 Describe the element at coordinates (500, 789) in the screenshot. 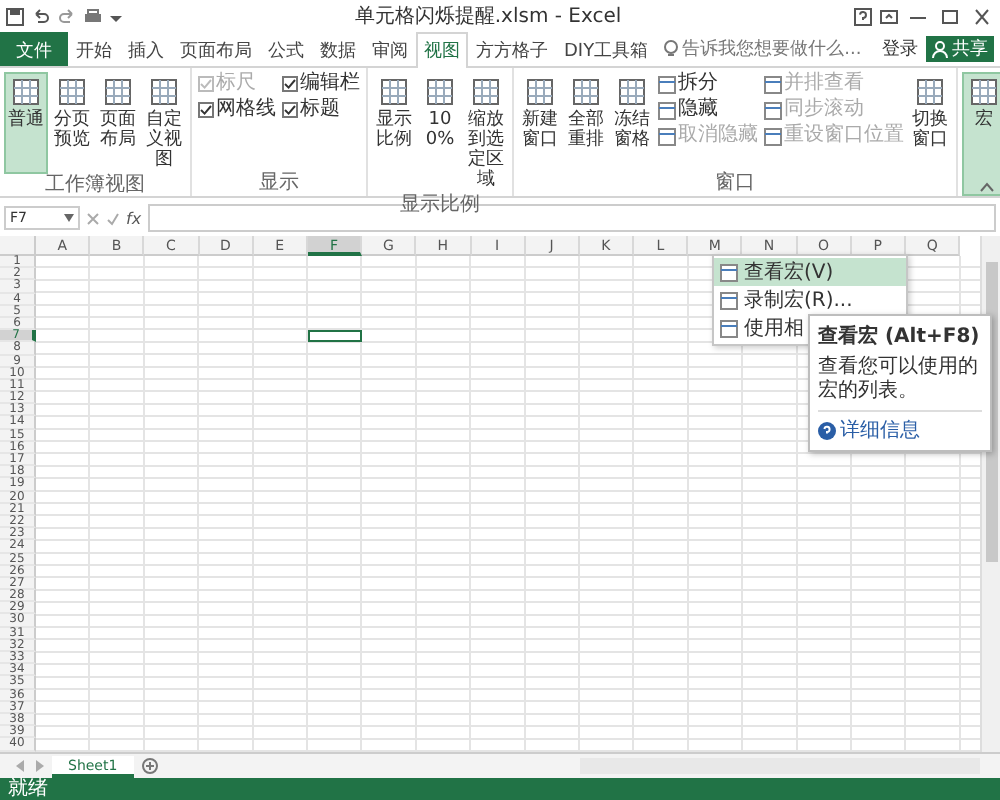

I see `status-text: 就绪` at that location.